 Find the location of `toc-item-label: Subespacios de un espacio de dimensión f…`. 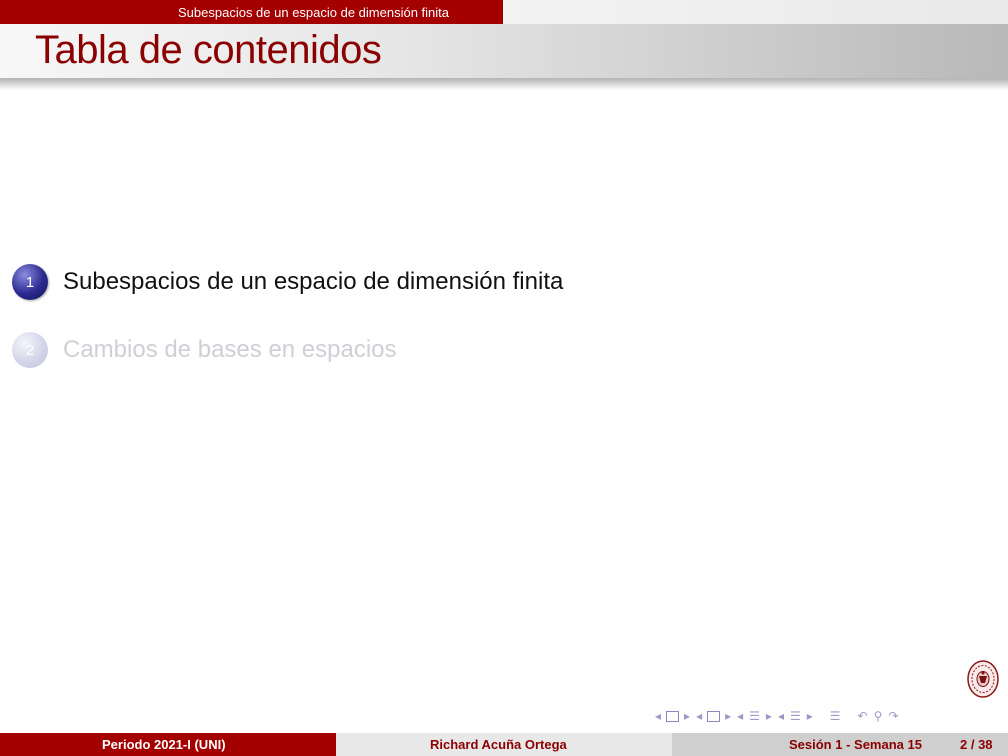

toc-item-label: Subespacios de un espacio de dimensión f… is located at coordinates (313, 281).